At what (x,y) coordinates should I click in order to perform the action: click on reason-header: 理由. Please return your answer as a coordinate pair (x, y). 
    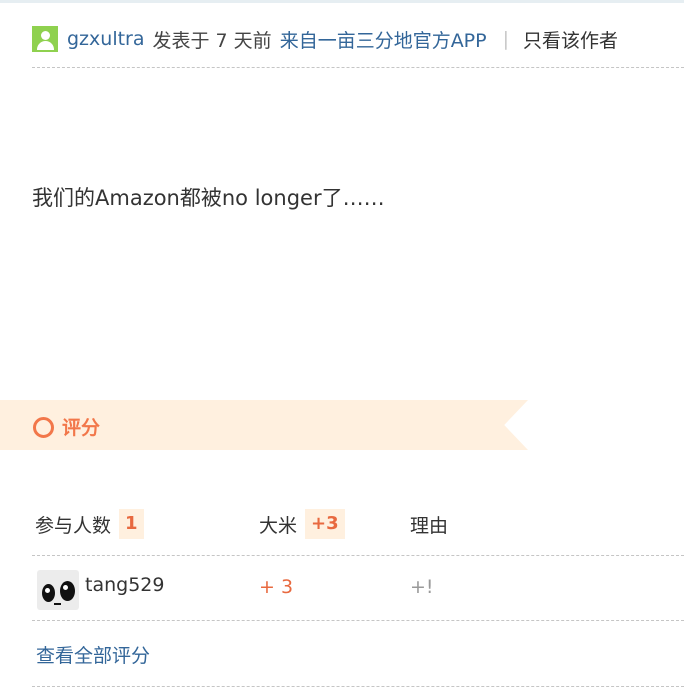
    Looking at the image, I should click on (429, 524).